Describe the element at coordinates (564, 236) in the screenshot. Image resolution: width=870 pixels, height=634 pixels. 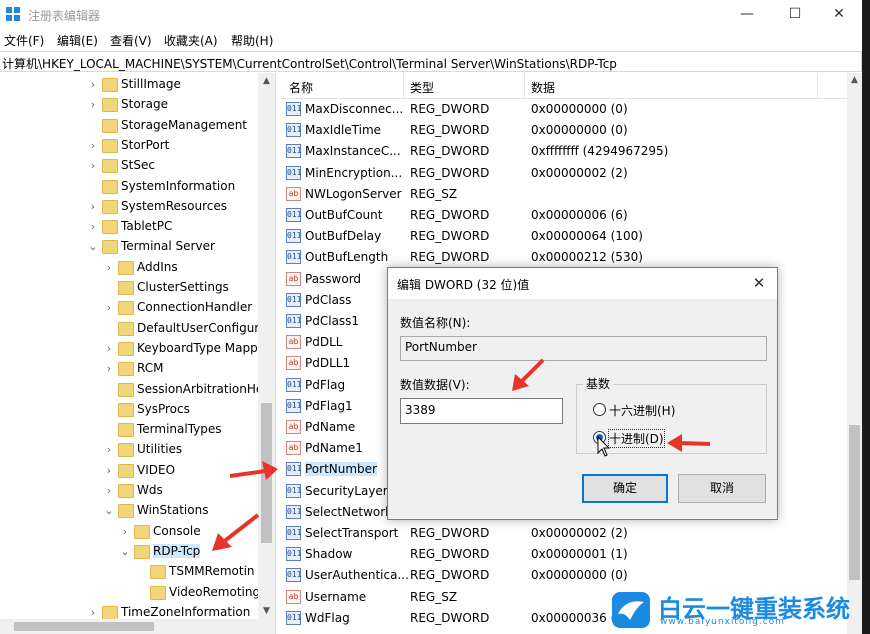
I see `value-row: 011 OutBufDelay REG_DWORD 0x00000064 (100)` at that location.